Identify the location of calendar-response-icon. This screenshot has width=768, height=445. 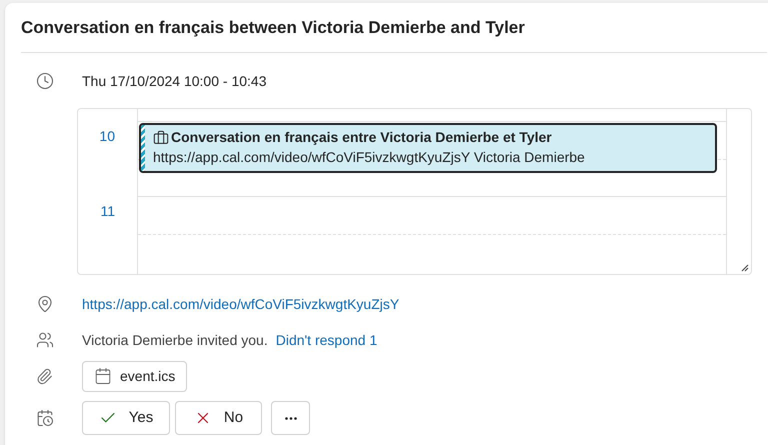
(45, 418).